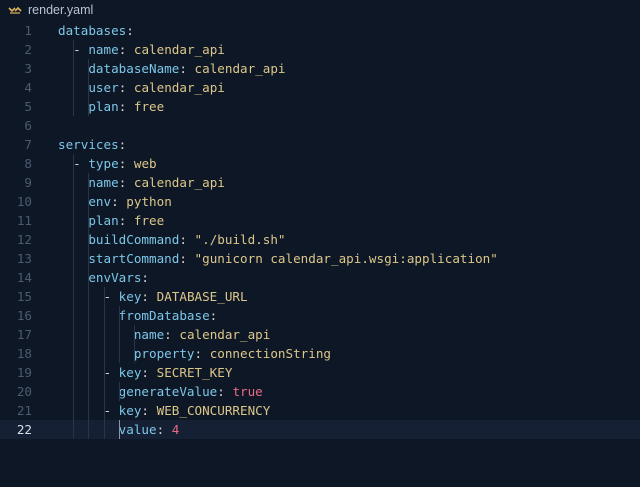  What do you see at coordinates (320, 239) in the screenshot?
I see `code-line: 12 buildCommand: "./build.sh"` at bounding box center [320, 239].